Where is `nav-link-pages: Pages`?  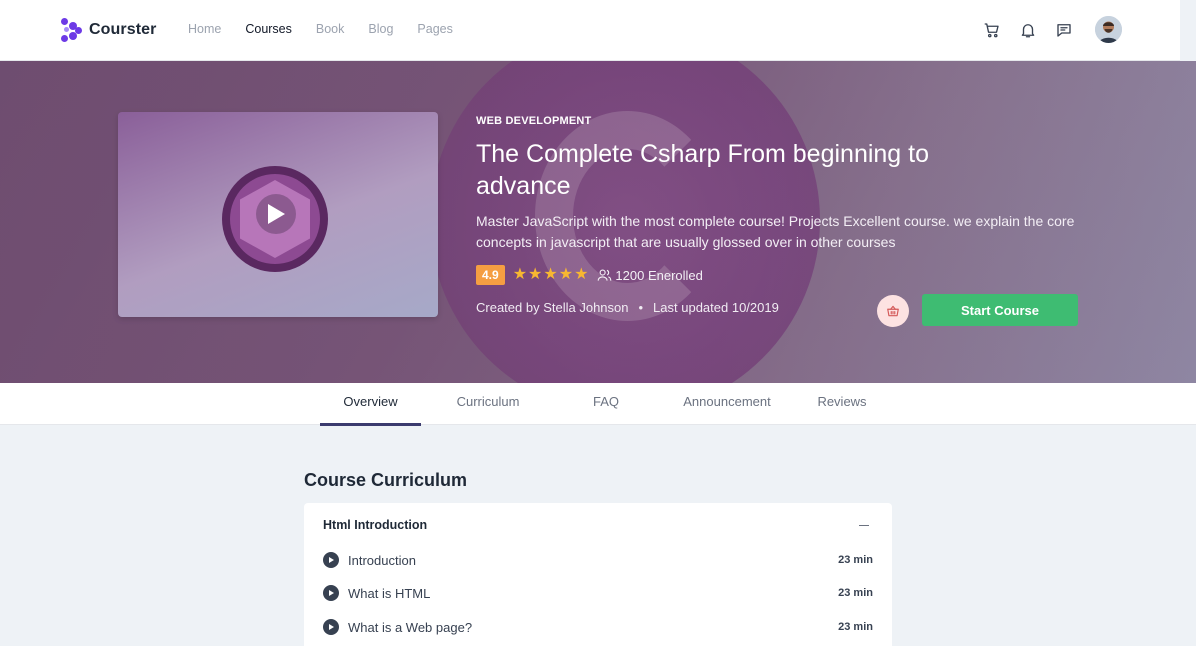 nav-link-pages: Pages is located at coordinates (434, 29).